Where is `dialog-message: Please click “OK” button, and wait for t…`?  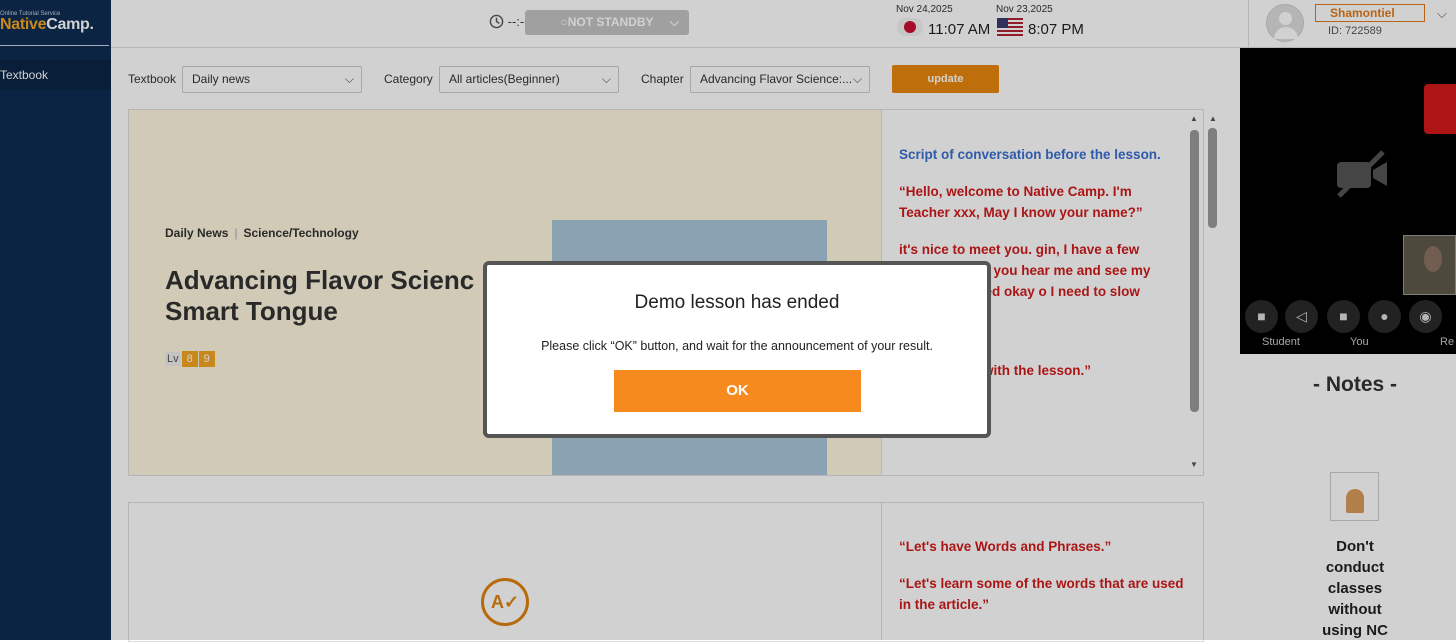
dialog-message: Please click “OK” button, and wait for t… is located at coordinates (737, 346).